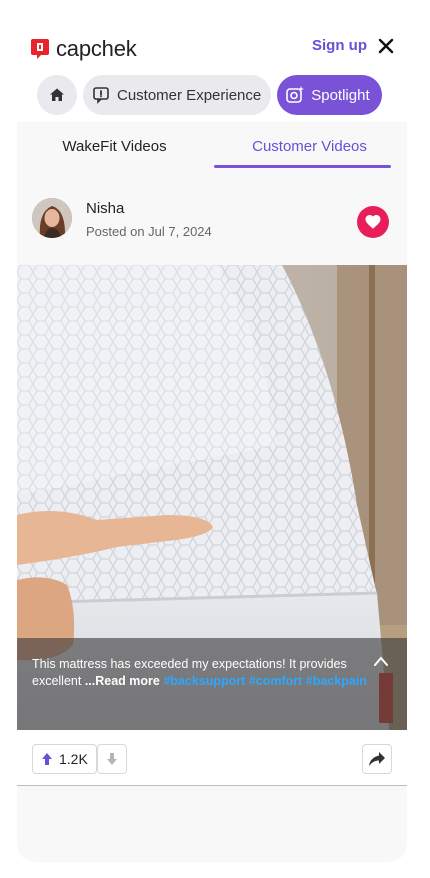  I want to click on upvote-count: 1.2K, so click(73, 759).